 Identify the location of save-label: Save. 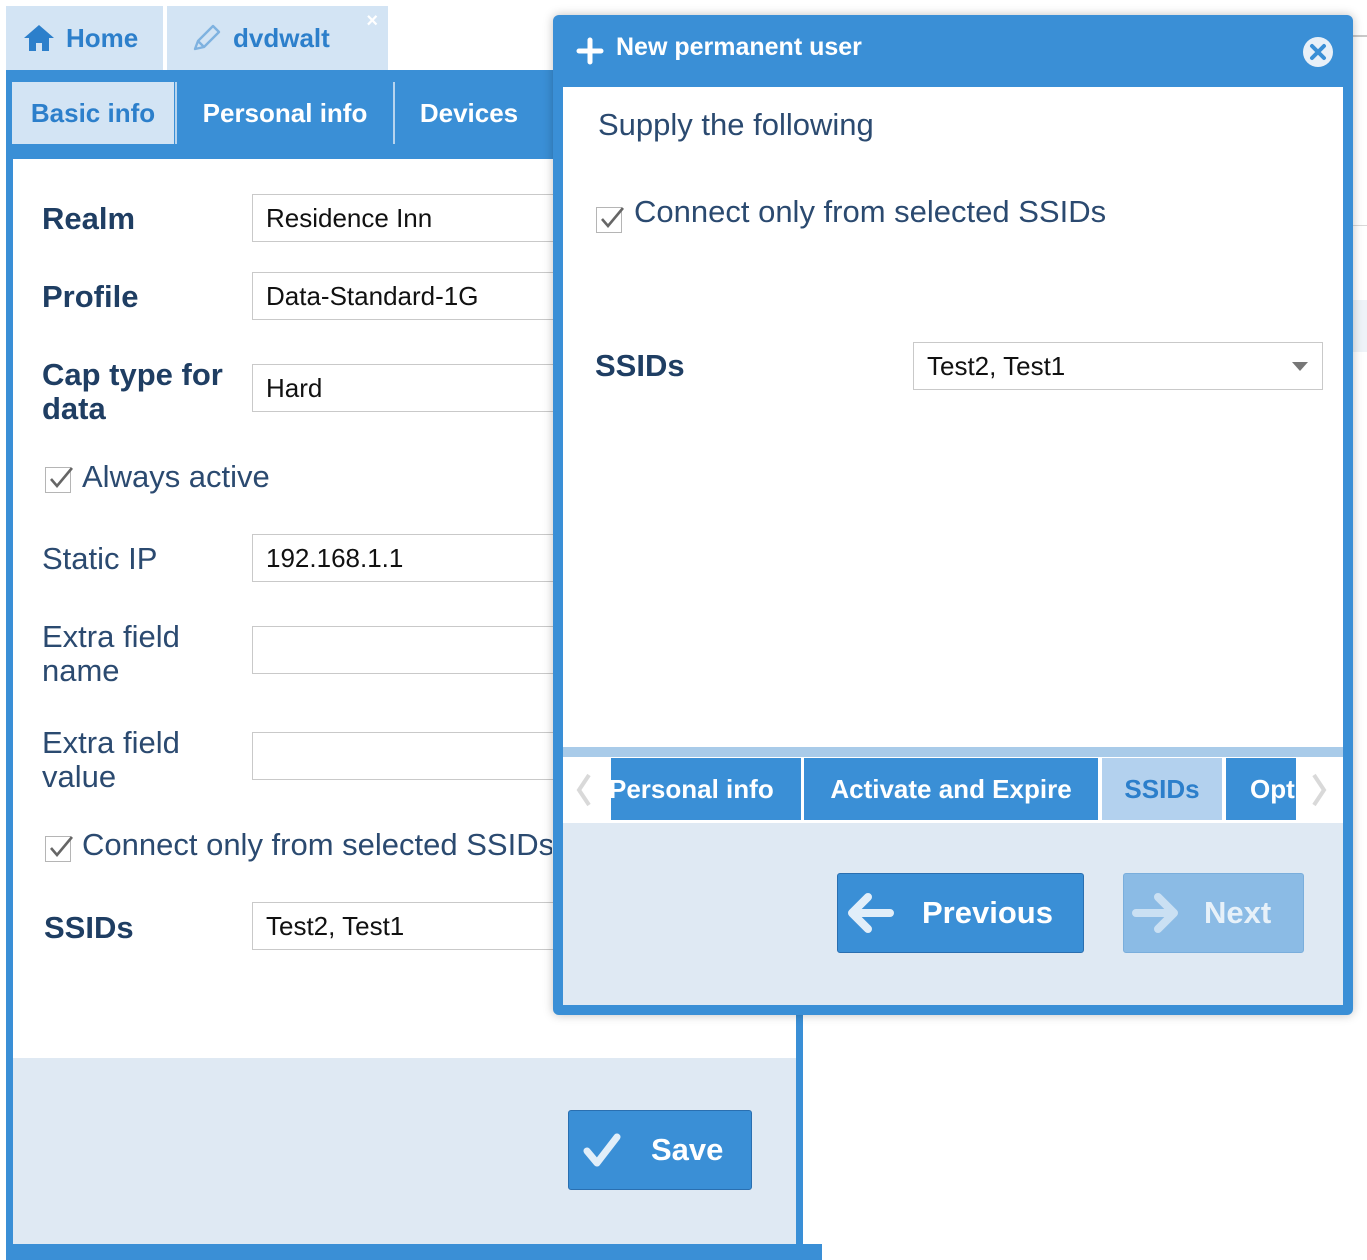
(687, 1149).